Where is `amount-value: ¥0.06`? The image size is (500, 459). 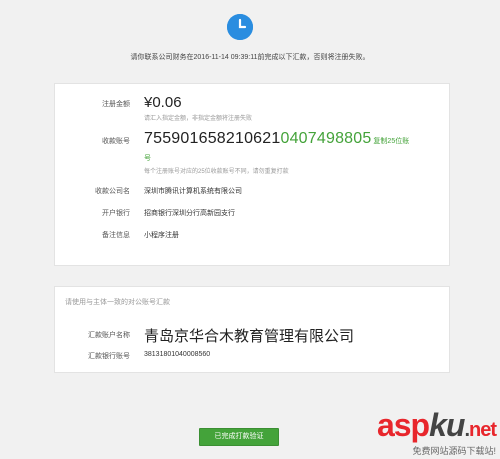 amount-value: ¥0.06 is located at coordinates (163, 102).